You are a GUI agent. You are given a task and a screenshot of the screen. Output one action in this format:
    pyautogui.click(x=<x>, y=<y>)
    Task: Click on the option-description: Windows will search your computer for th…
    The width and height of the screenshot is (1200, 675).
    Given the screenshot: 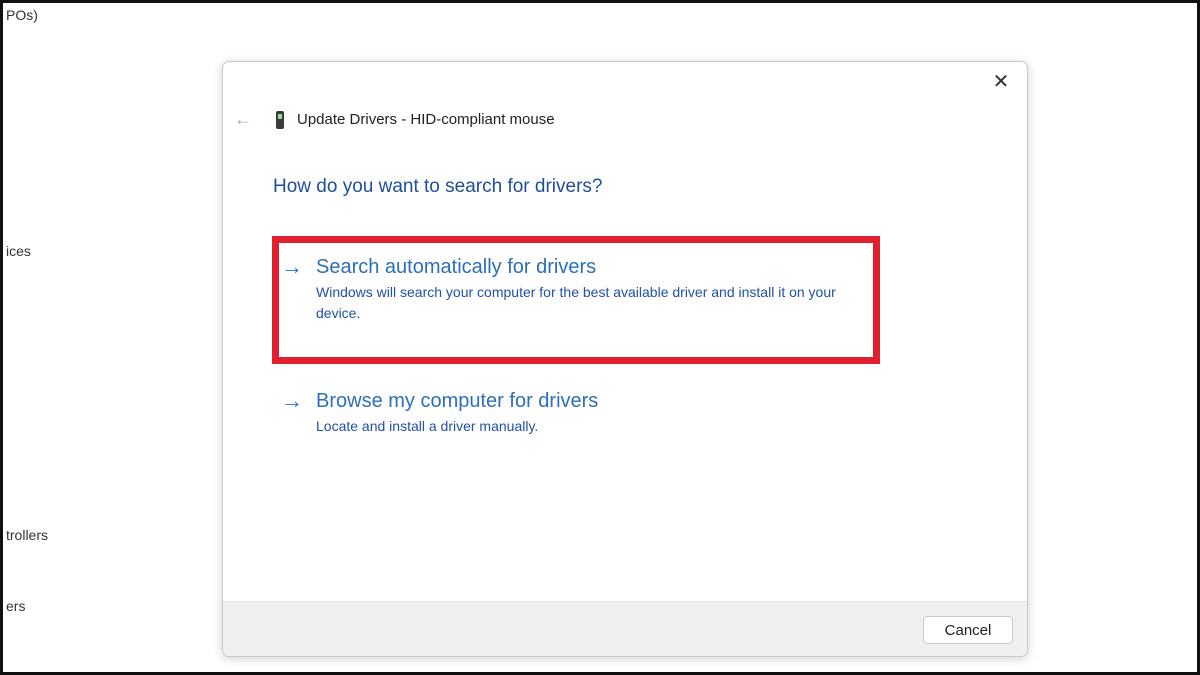 What is the action you would take?
    pyautogui.click(x=576, y=302)
    